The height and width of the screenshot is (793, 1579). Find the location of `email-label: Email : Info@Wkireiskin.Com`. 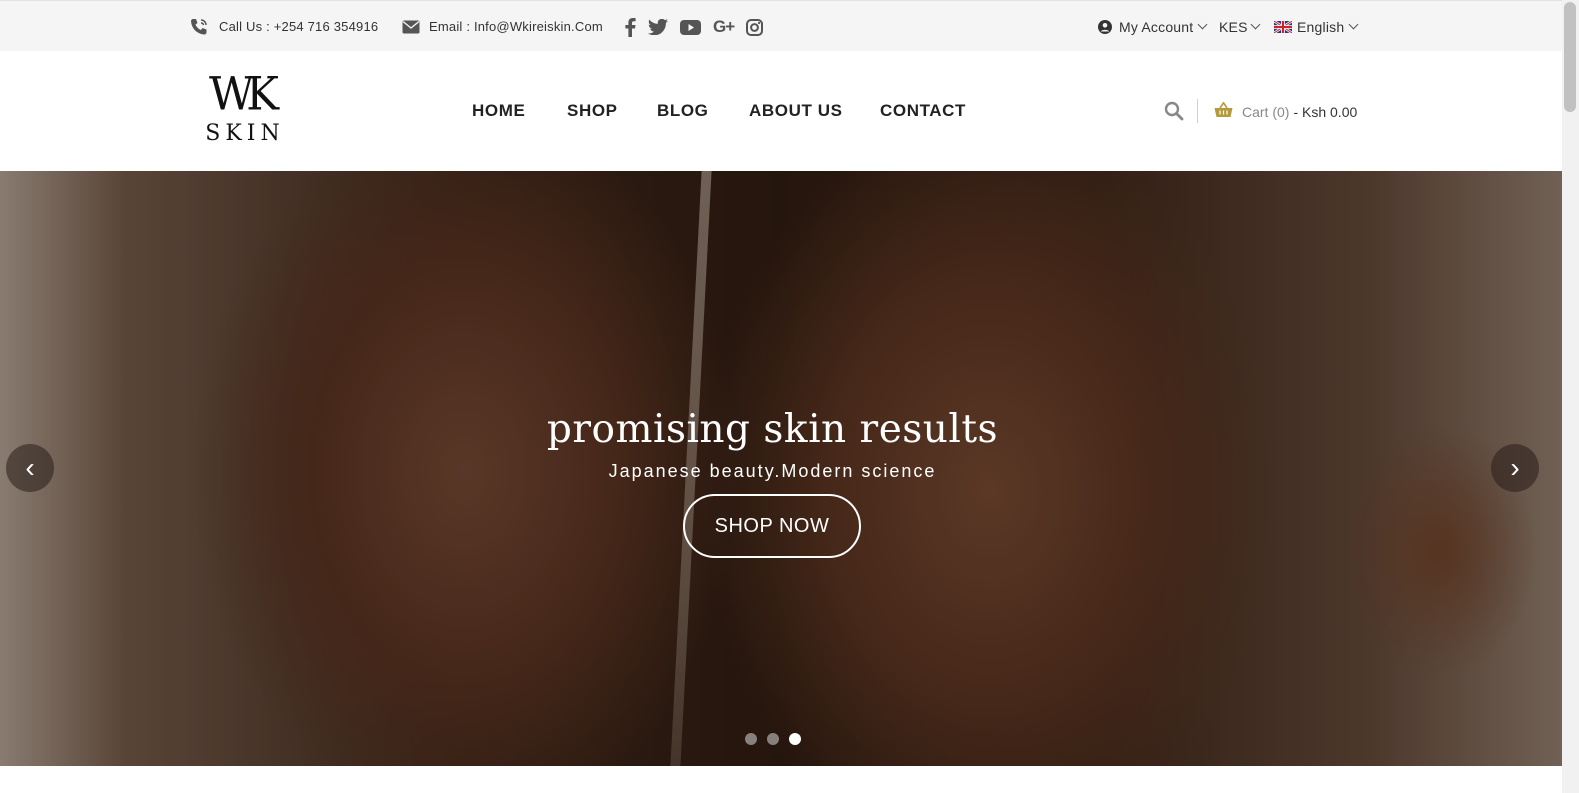

email-label: Email : Info@Wkireiskin.Com is located at coordinates (516, 26).